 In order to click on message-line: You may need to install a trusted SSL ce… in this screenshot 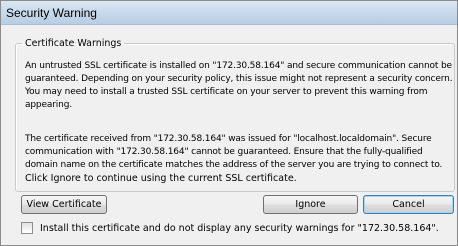, I will do `click(226, 92)`.